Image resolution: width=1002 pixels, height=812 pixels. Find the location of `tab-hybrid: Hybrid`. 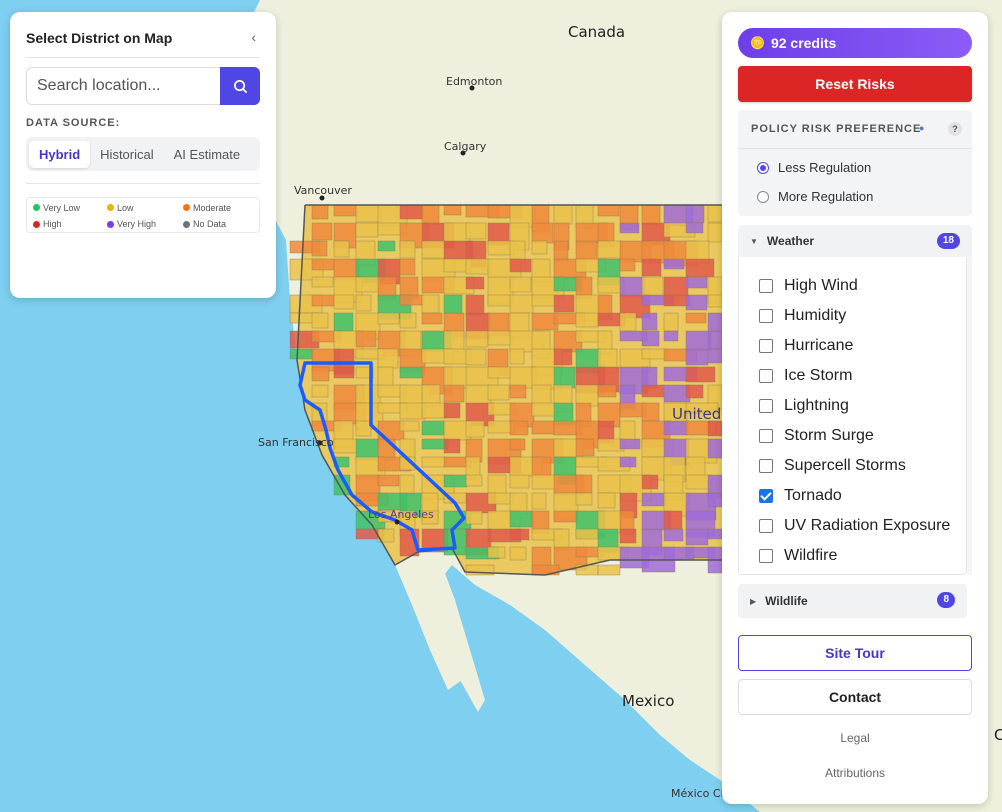

tab-hybrid: Hybrid is located at coordinates (60, 154).